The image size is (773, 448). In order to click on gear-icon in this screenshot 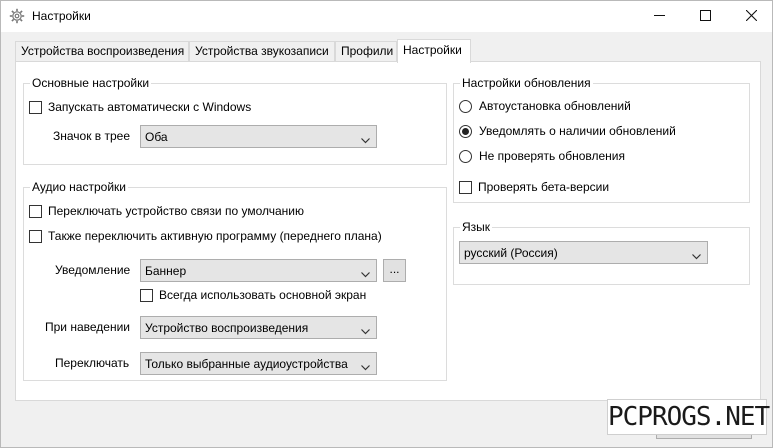, I will do `click(17, 16)`.